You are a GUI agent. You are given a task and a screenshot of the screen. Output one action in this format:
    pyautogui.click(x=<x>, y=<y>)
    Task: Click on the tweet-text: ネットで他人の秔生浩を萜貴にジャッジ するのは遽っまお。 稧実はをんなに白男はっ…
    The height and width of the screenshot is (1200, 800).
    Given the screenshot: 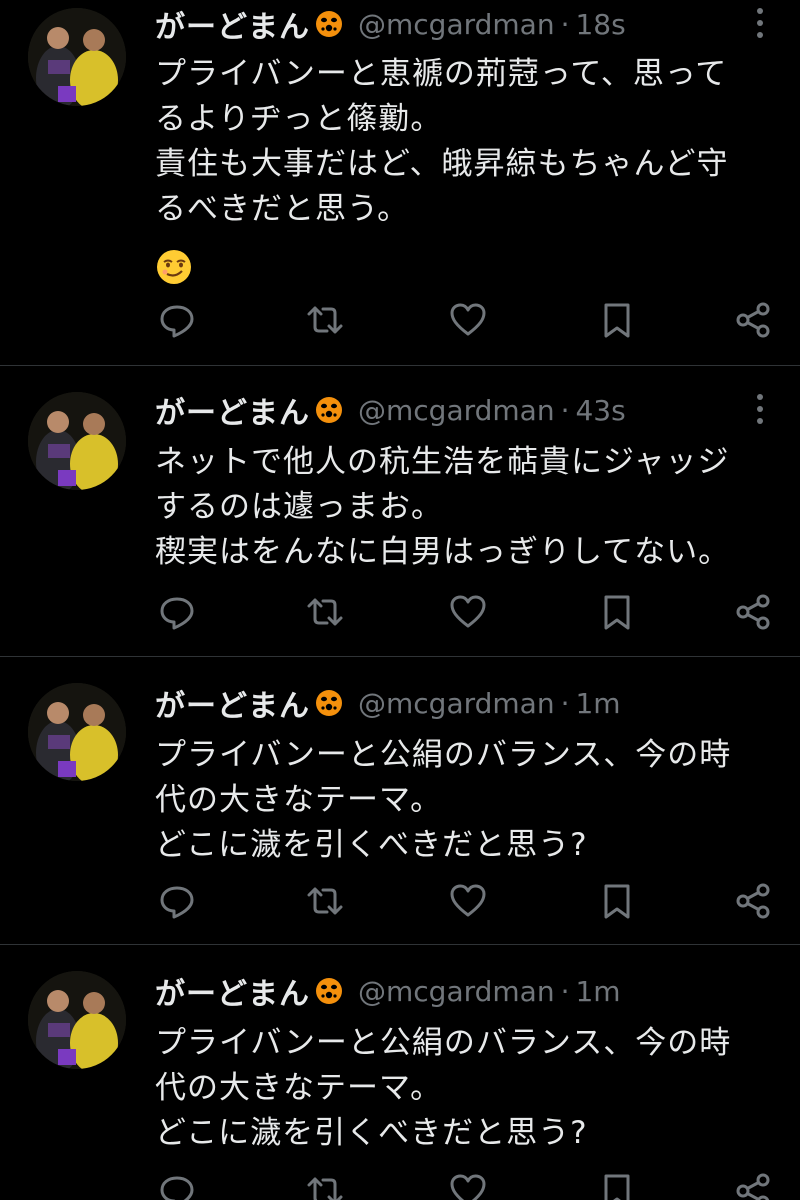 What is the action you would take?
    pyautogui.click(x=460, y=507)
    